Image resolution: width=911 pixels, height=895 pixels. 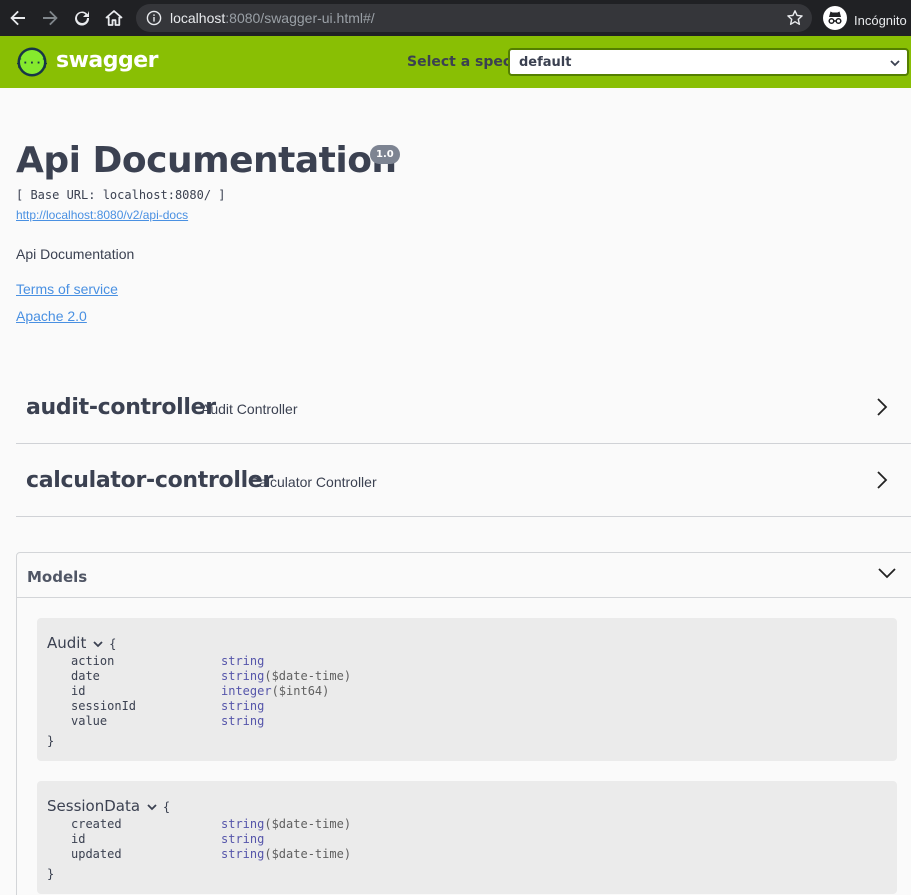 What do you see at coordinates (708, 62) in the screenshot?
I see `spec-select: default` at bounding box center [708, 62].